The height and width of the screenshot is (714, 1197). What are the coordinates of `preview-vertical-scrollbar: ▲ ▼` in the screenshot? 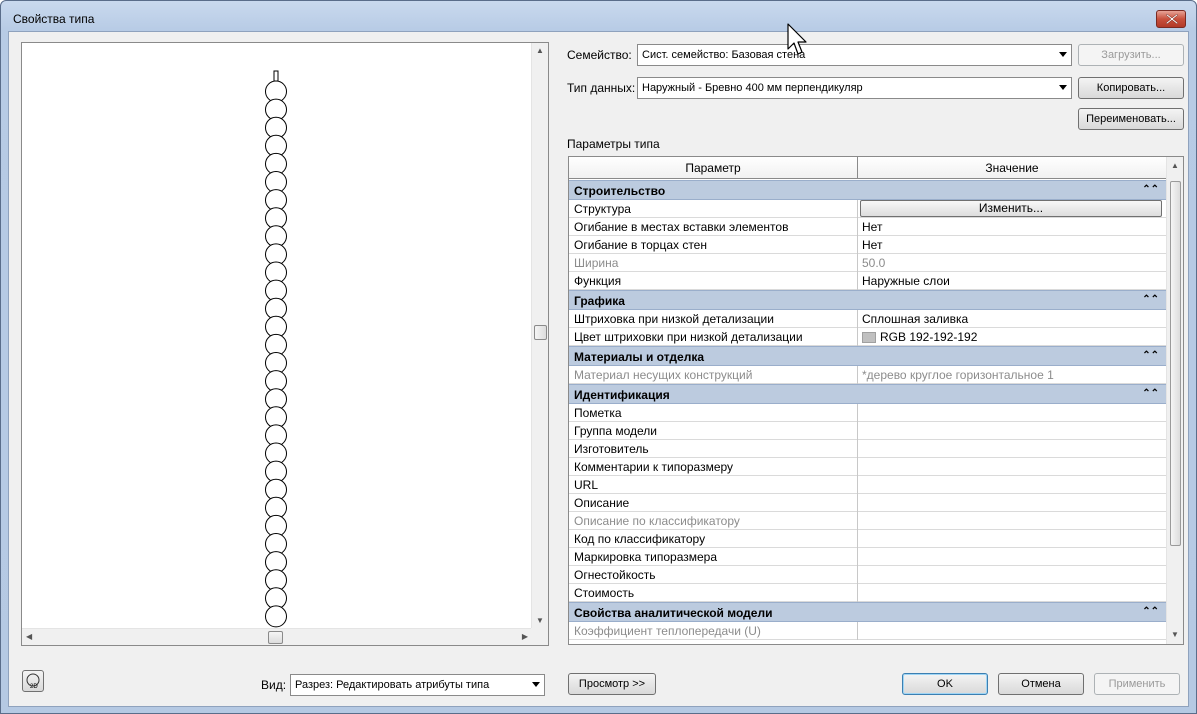 It's located at (539, 336).